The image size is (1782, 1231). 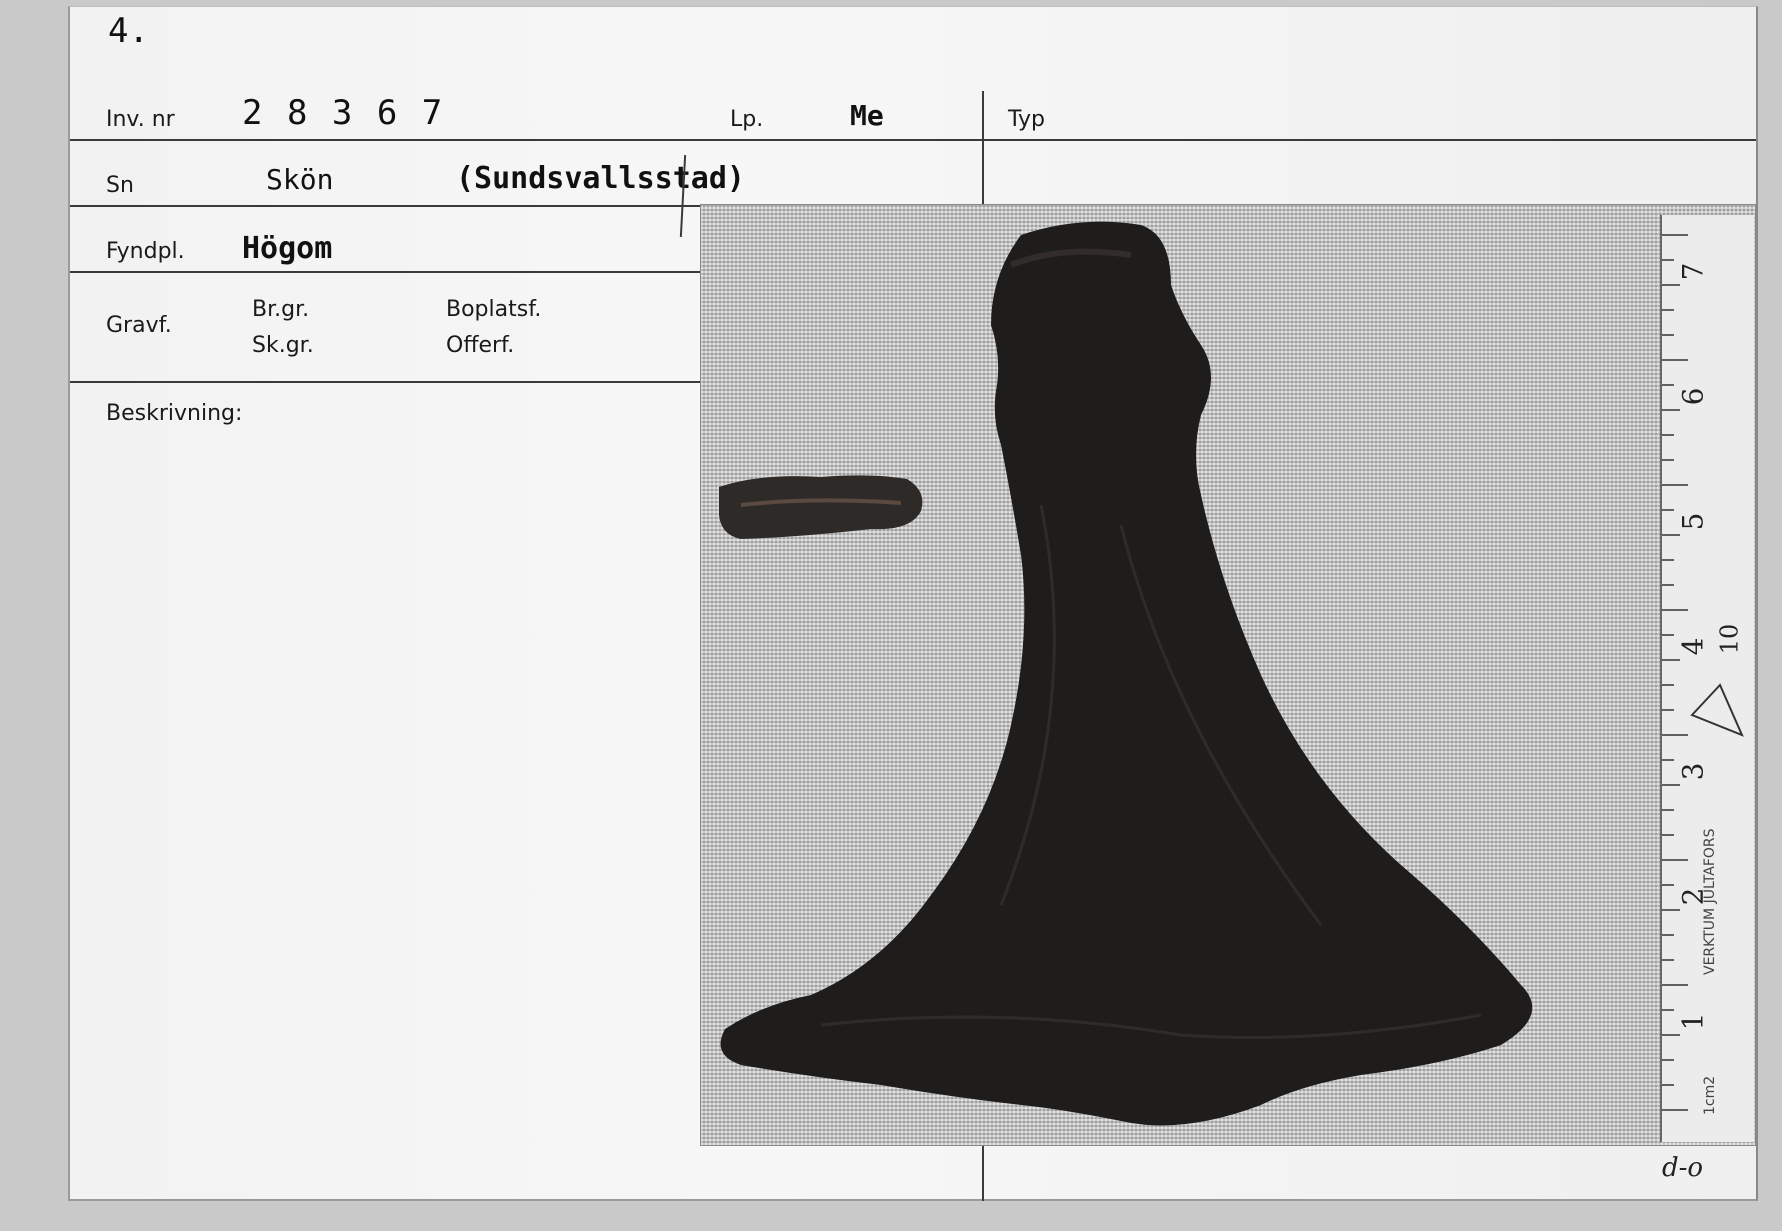 I want to click on gravf-label: Gravf., so click(x=139, y=325).